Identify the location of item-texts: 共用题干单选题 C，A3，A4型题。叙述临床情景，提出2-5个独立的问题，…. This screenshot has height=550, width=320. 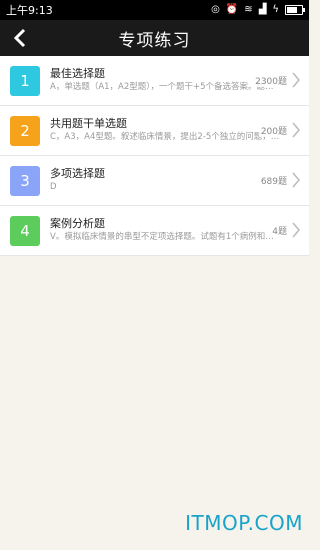
(170, 130).